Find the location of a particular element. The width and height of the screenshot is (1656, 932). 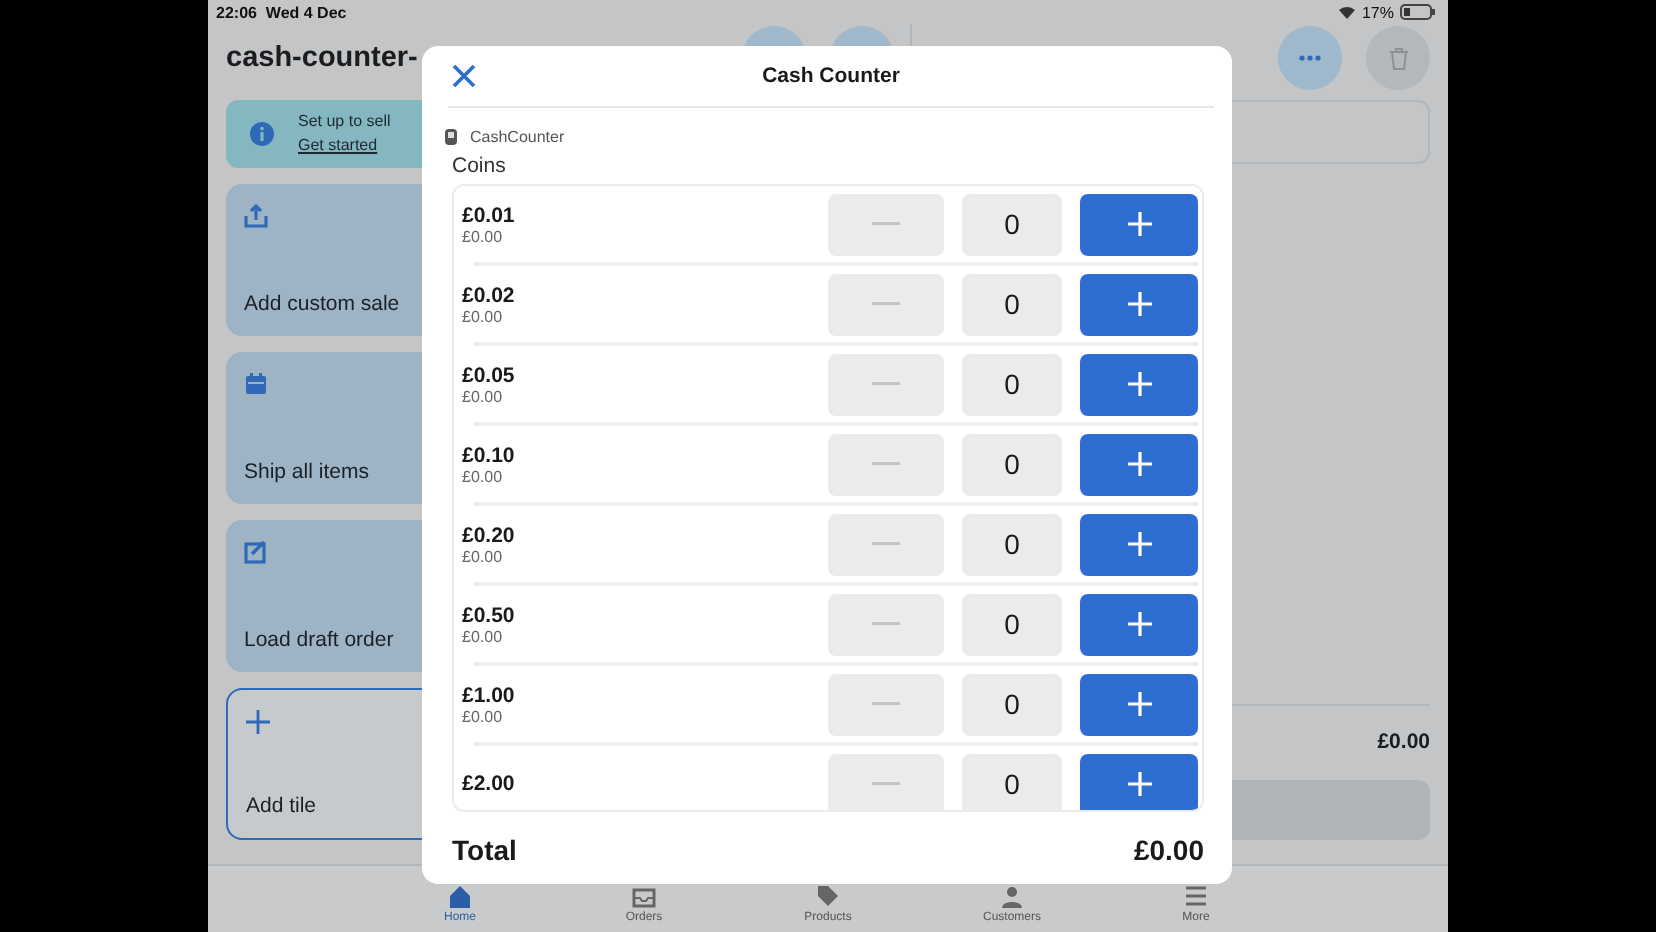

more-button is located at coordinates (1310, 58).